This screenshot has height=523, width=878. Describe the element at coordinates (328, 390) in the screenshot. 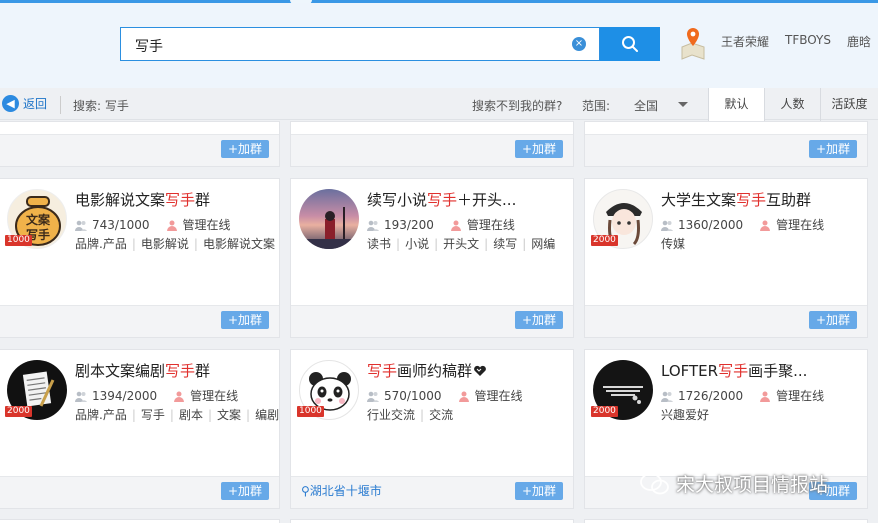

I see `group-avatar: 1000` at that location.